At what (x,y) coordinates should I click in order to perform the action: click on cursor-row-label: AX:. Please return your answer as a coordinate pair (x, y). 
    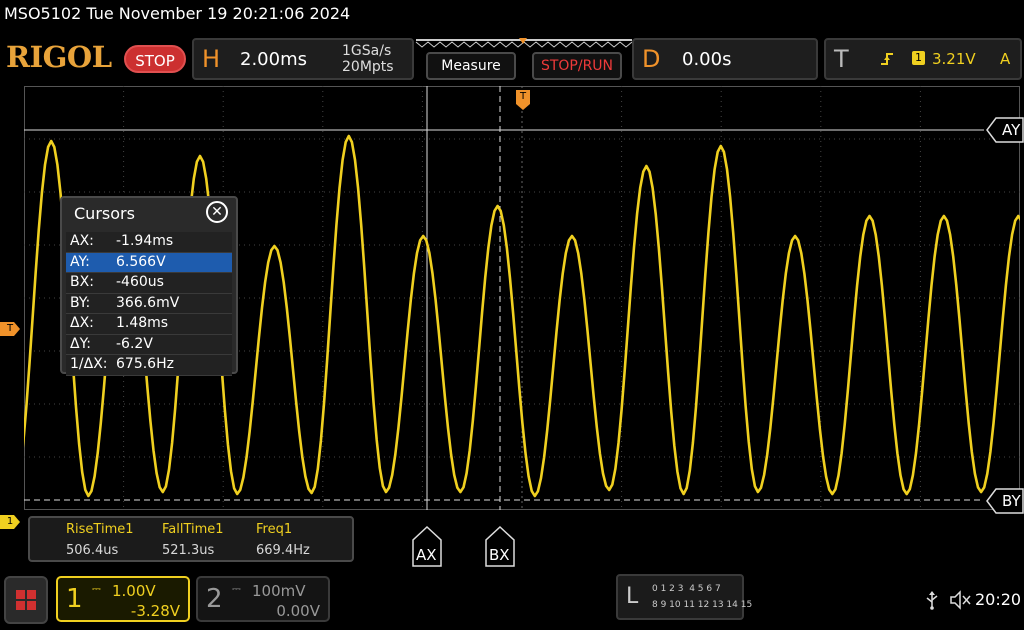
    Looking at the image, I should click on (82, 241).